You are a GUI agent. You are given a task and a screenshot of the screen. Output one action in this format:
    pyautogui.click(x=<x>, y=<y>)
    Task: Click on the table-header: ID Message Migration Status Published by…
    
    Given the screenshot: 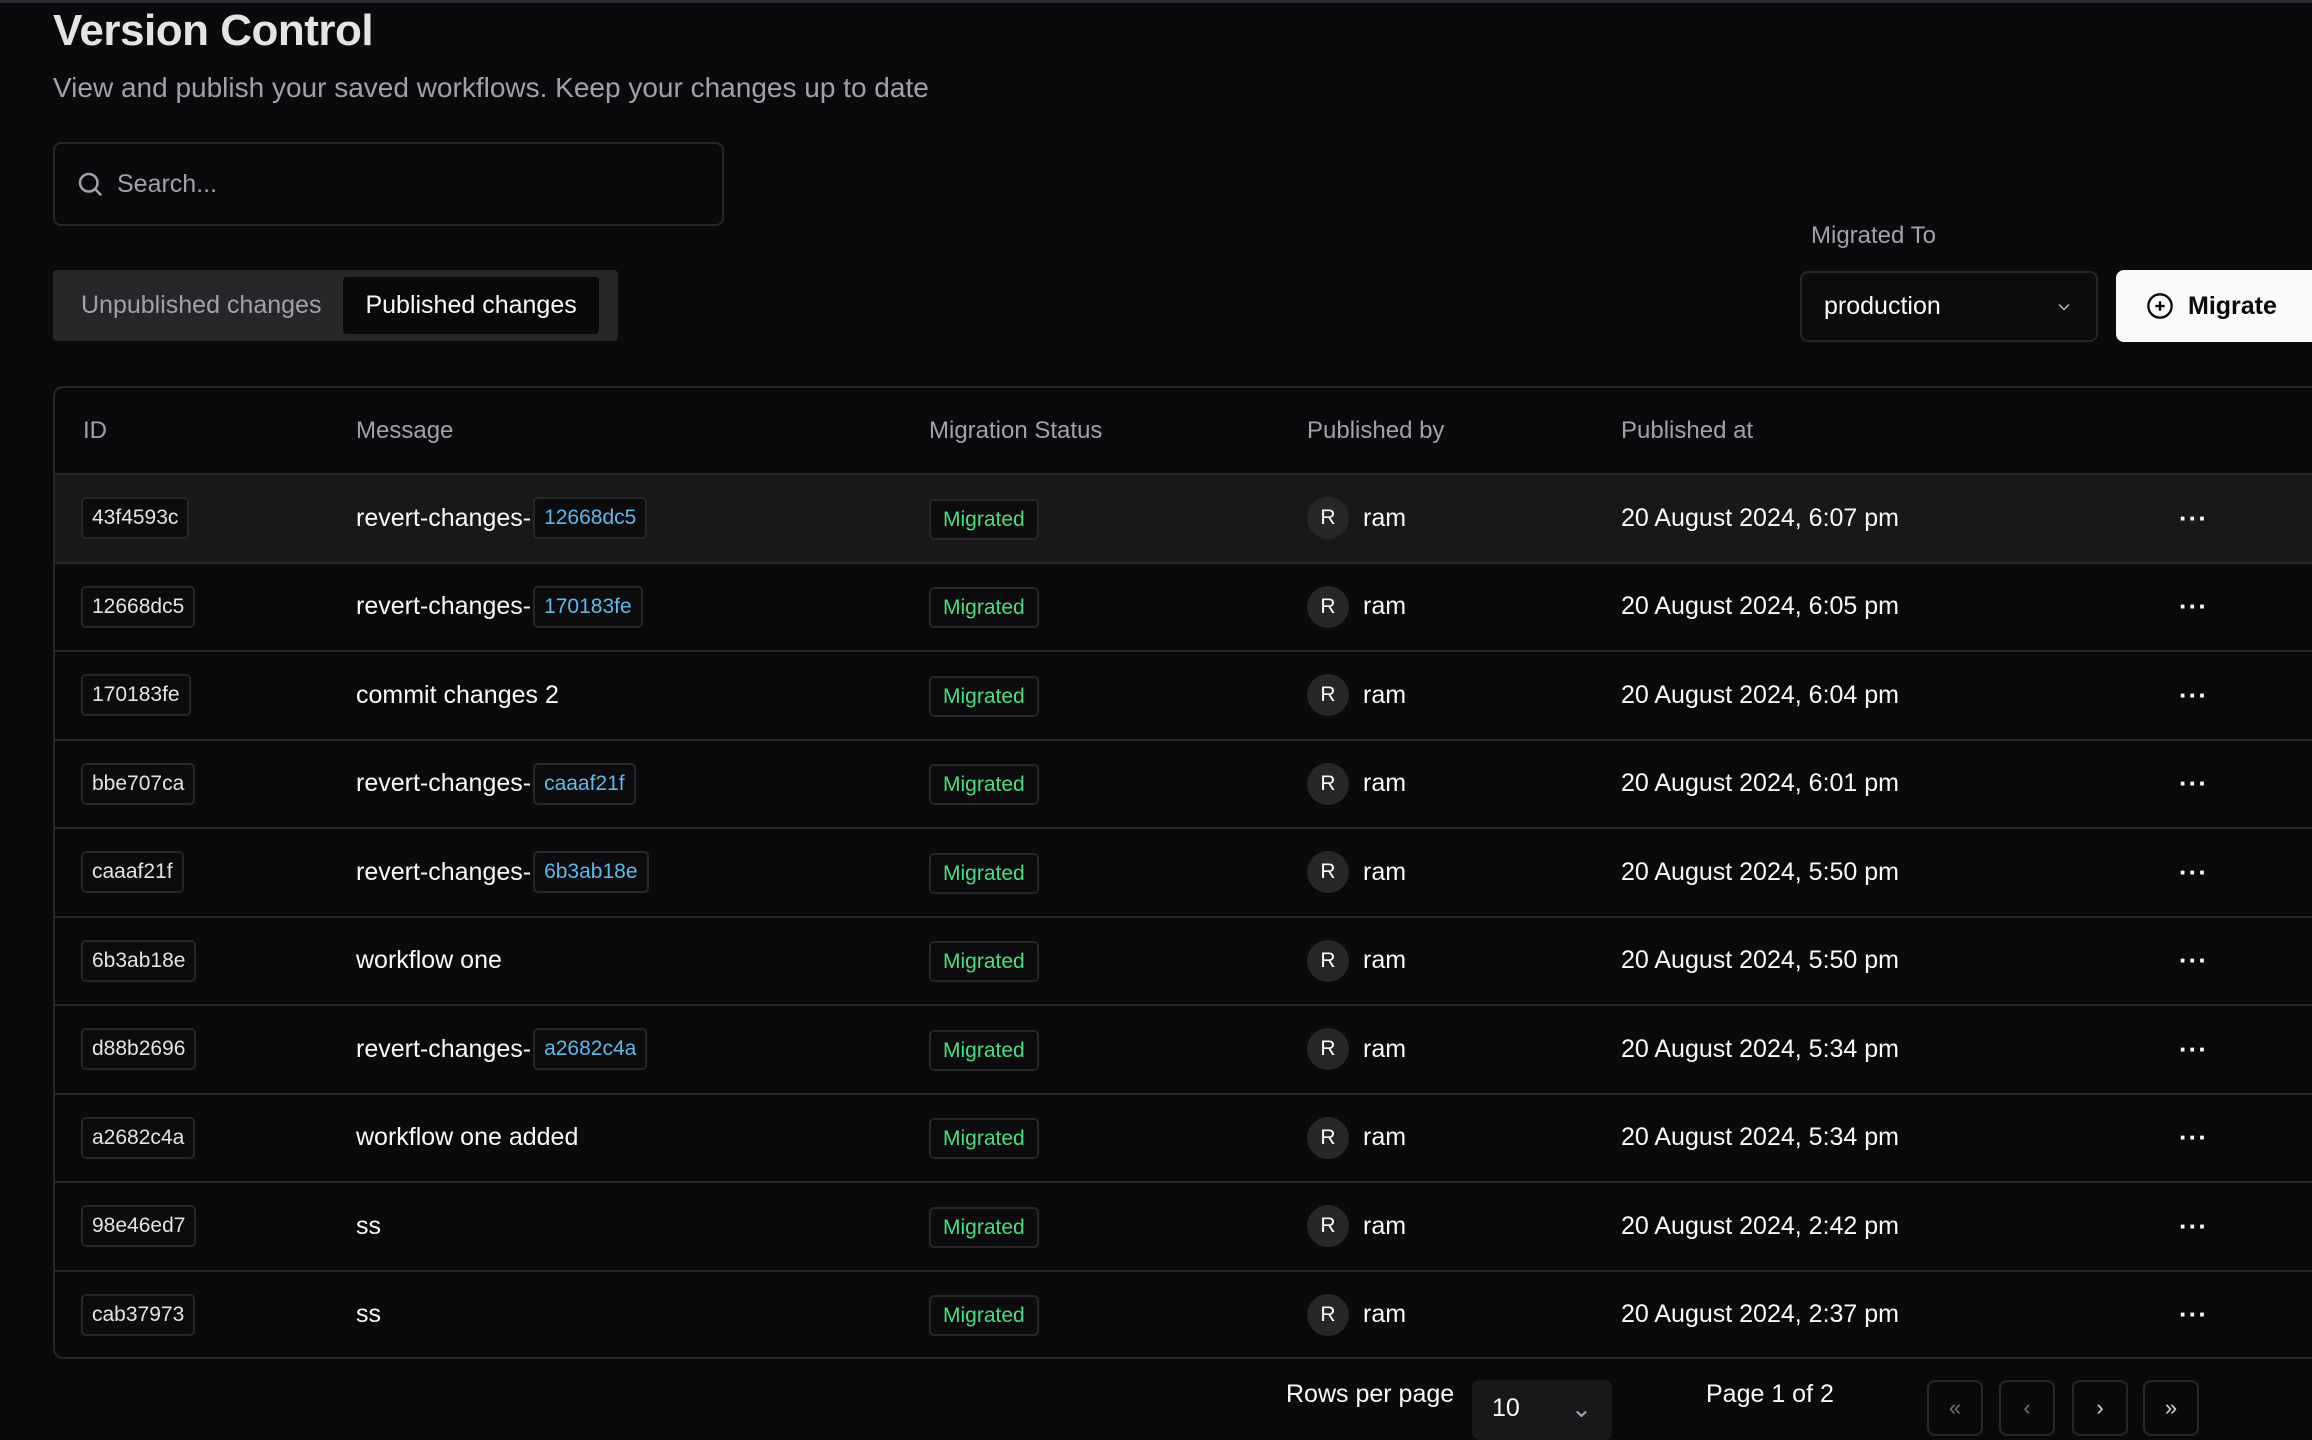 What is the action you would take?
    pyautogui.click(x=1183, y=431)
    